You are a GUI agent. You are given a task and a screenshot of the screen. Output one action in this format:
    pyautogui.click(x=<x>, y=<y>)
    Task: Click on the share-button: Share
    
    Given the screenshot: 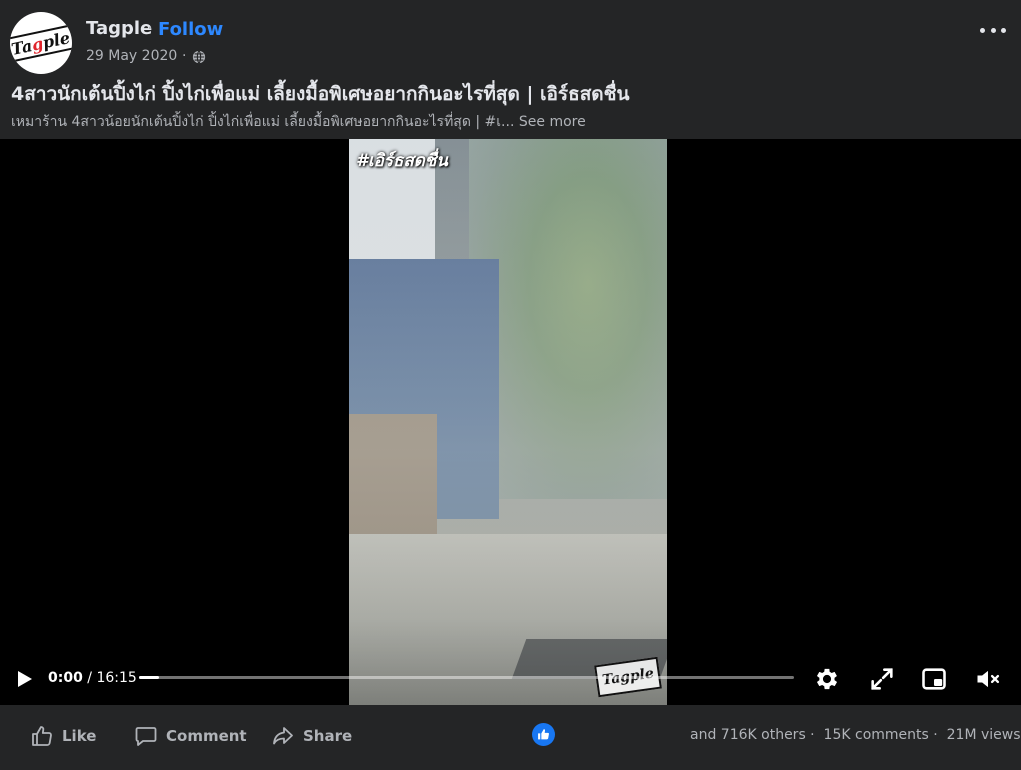 What is the action you would take?
    pyautogui.click(x=311, y=736)
    